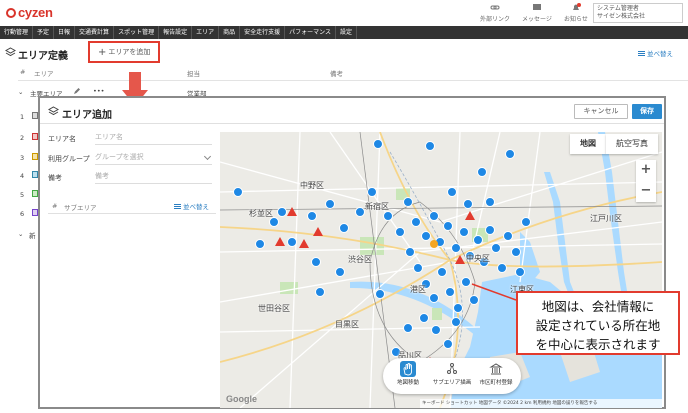 This screenshot has width=688, height=413. Describe the element at coordinates (17, 32) in the screenshot. I see `nav-activity: 行動管理` at that location.